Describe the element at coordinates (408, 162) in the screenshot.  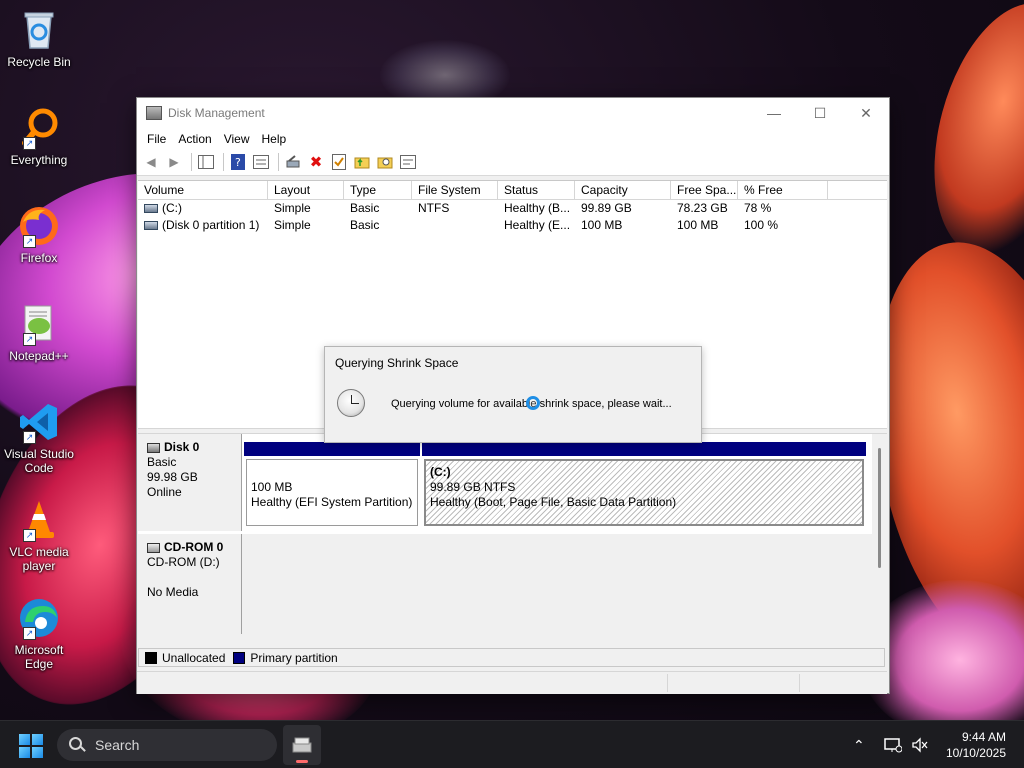
I see `view-list-icon` at that location.